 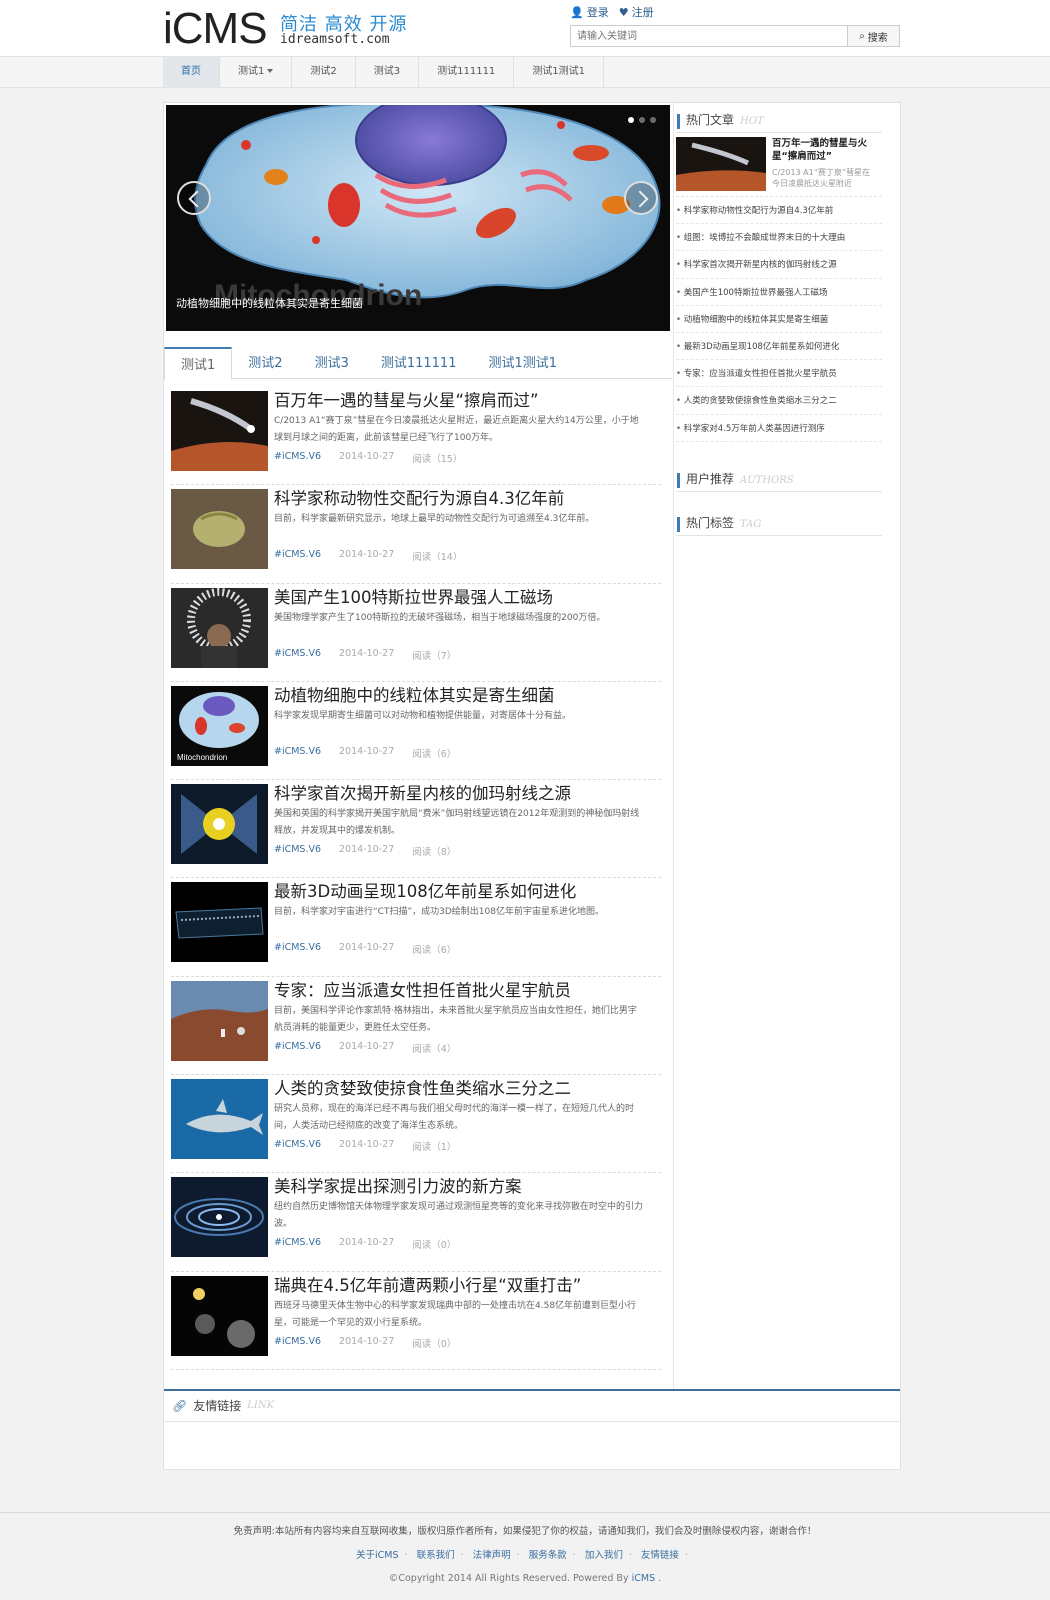 What do you see at coordinates (398, 1185) in the screenshot?
I see `article-title: 美科学家提出探测引力波的新方案` at bounding box center [398, 1185].